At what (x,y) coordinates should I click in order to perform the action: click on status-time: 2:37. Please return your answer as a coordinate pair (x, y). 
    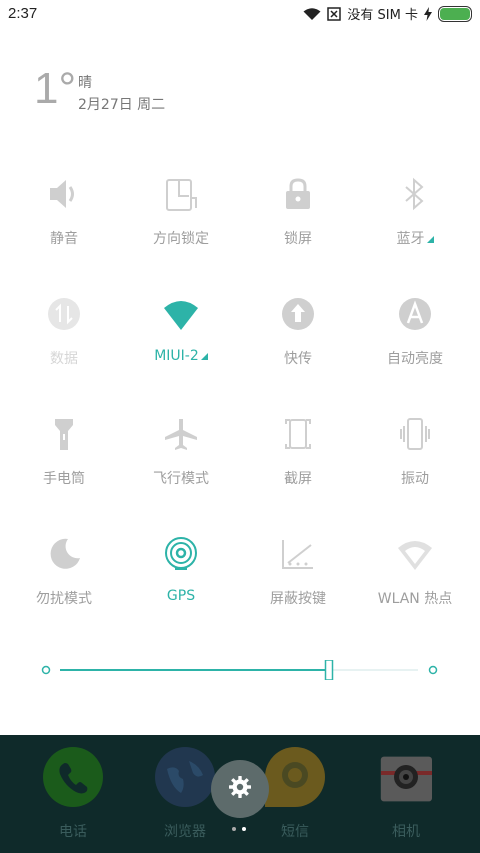
    Looking at the image, I should click on (23, 13).